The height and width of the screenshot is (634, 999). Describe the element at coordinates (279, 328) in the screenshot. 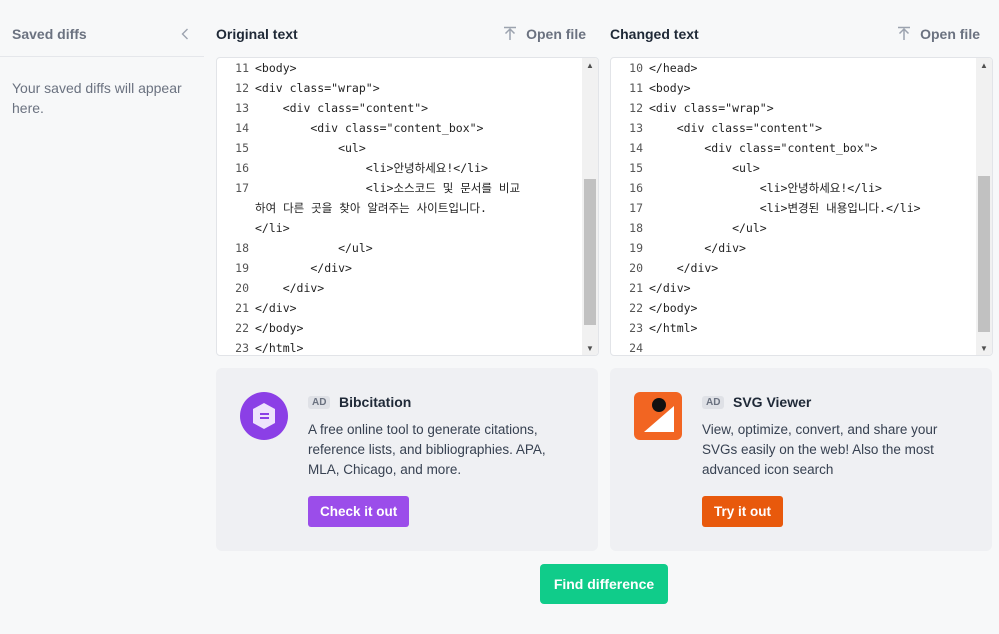

I see `line-text: </body>` at that location.